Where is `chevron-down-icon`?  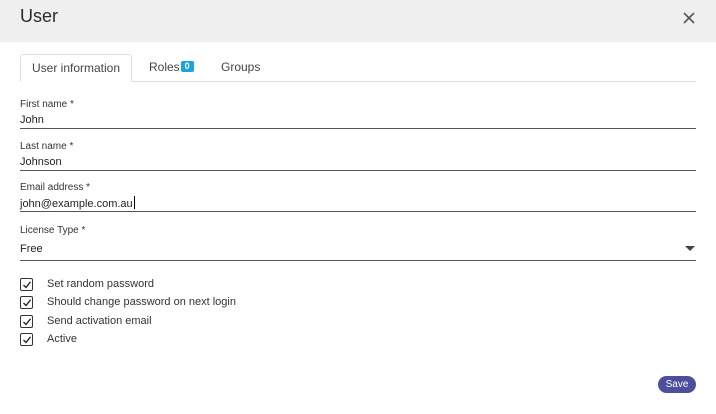
chevron-down-icon is located at coordinates (690, 248).